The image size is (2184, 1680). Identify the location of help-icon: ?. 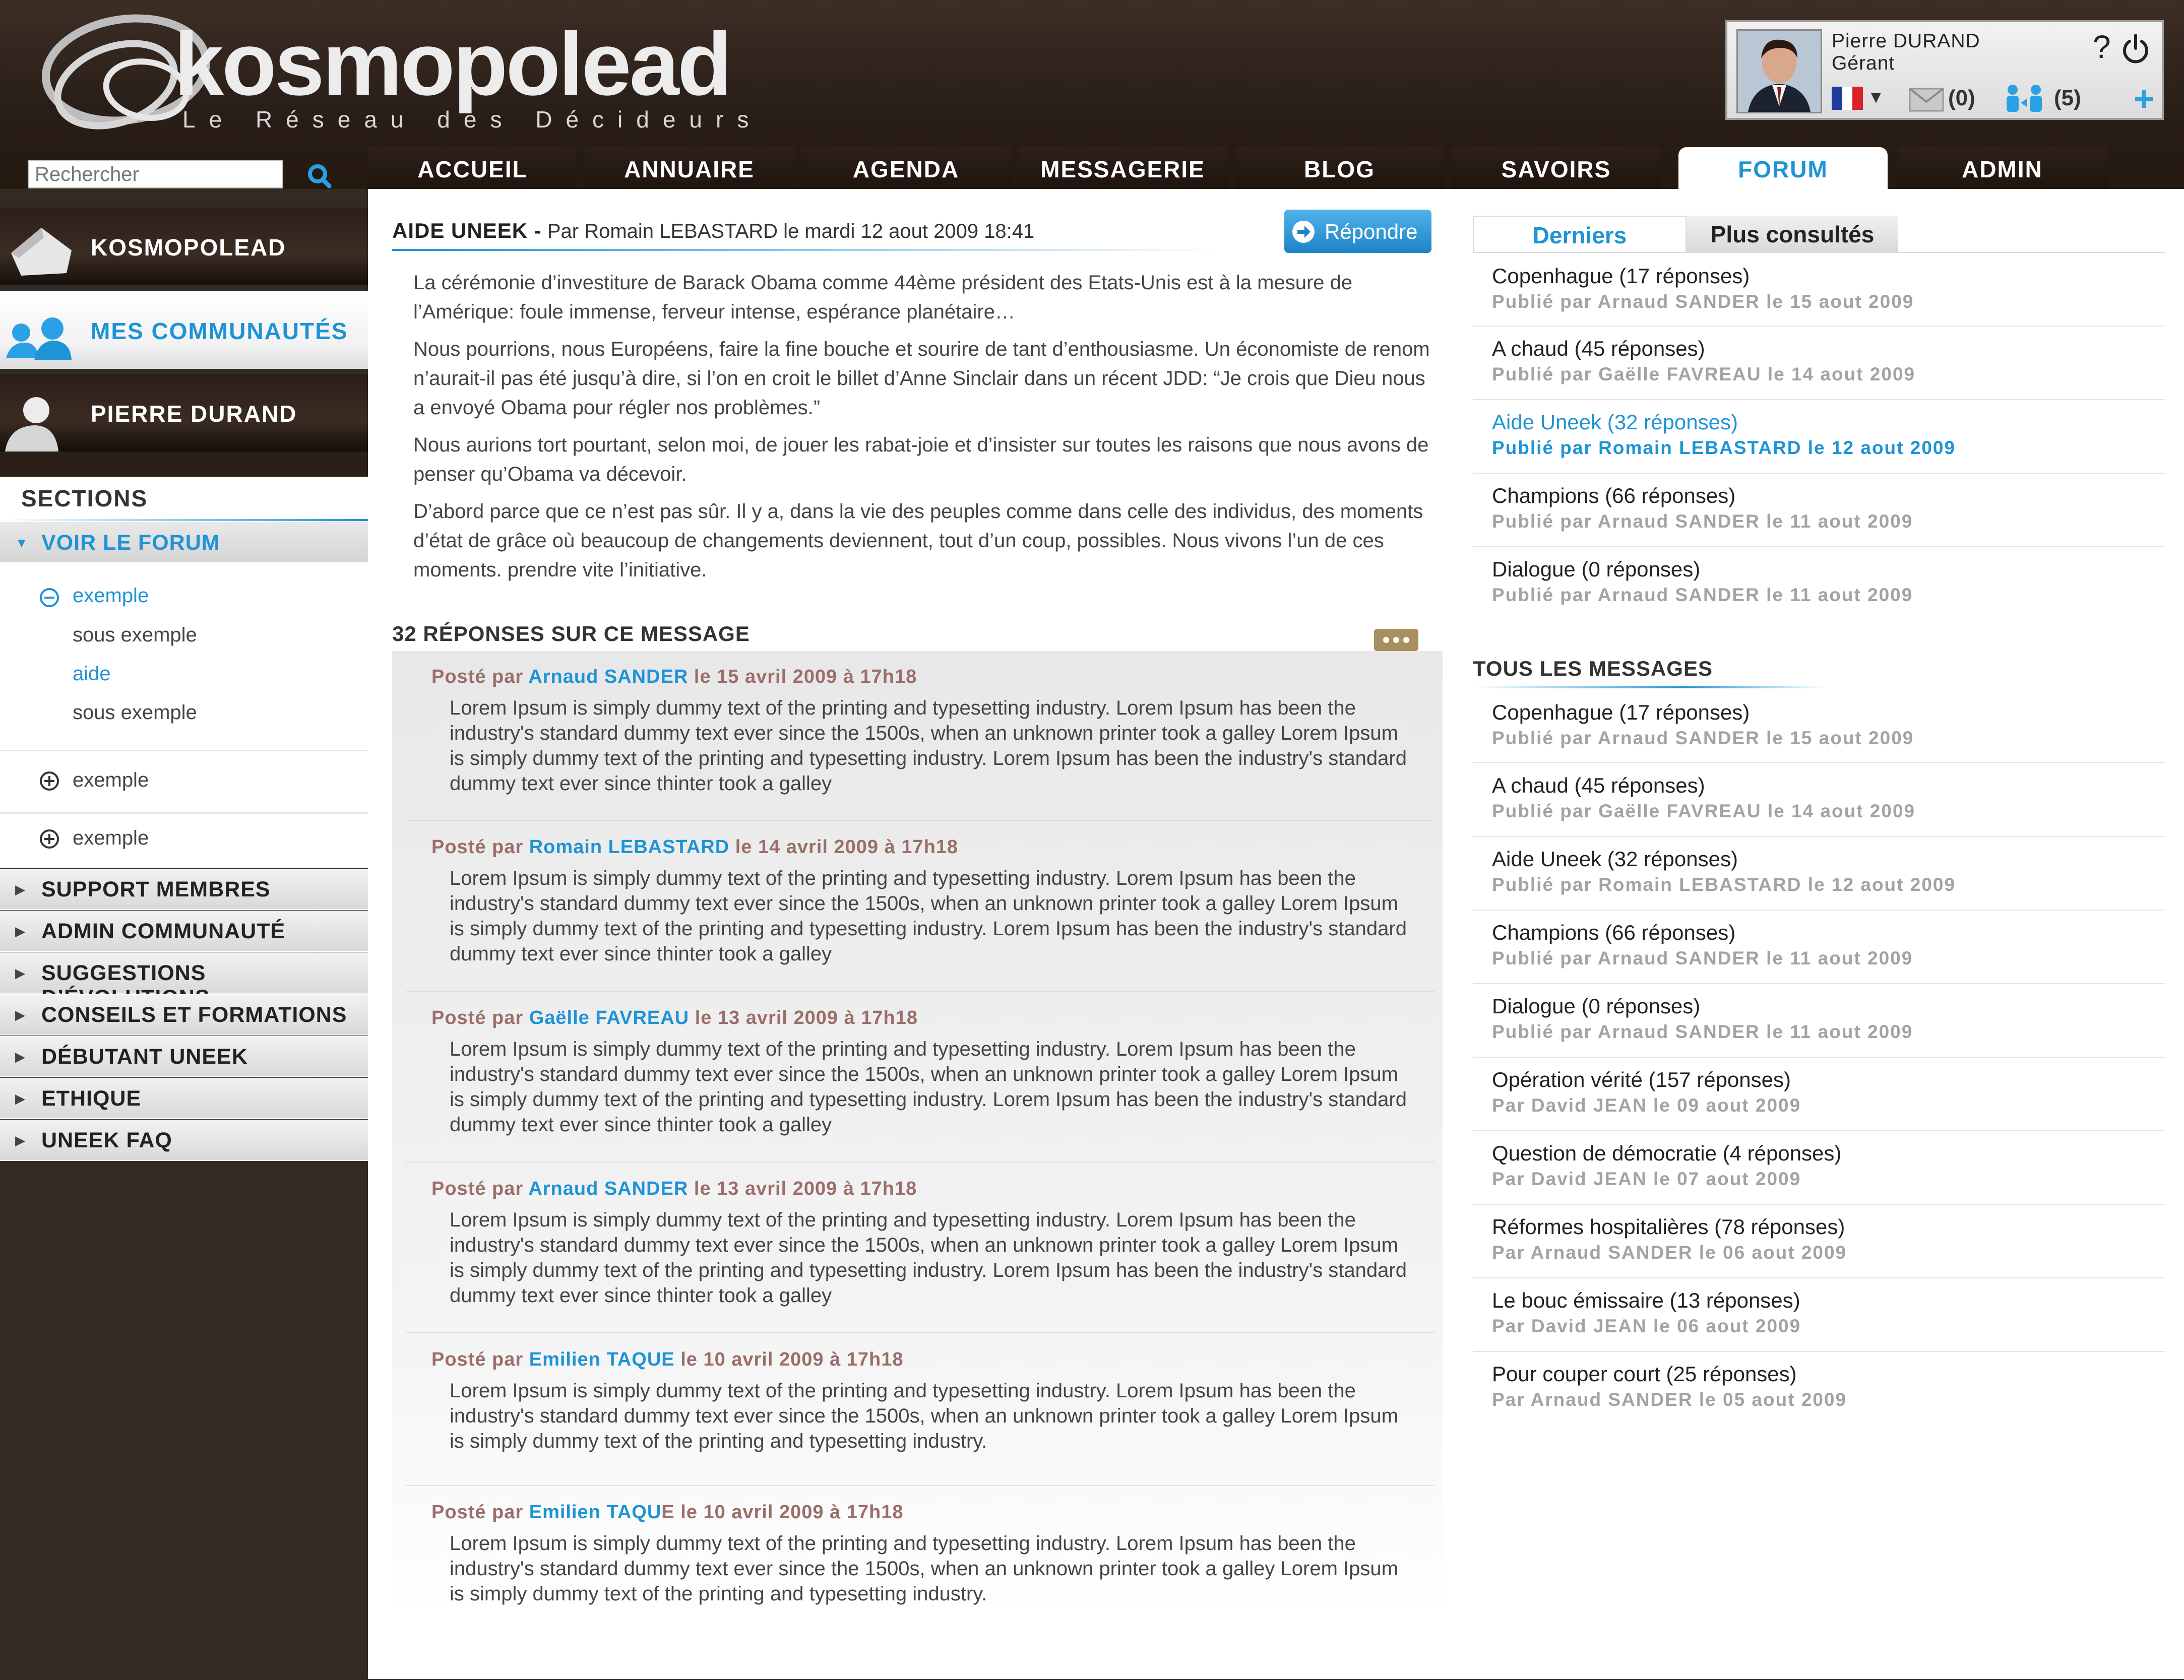
(2102, 47).